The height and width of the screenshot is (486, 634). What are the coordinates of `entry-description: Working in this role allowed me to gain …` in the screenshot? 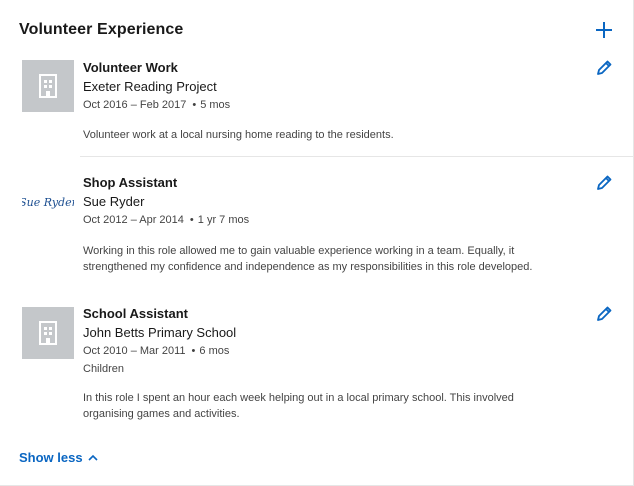 It's located at (338, 259).